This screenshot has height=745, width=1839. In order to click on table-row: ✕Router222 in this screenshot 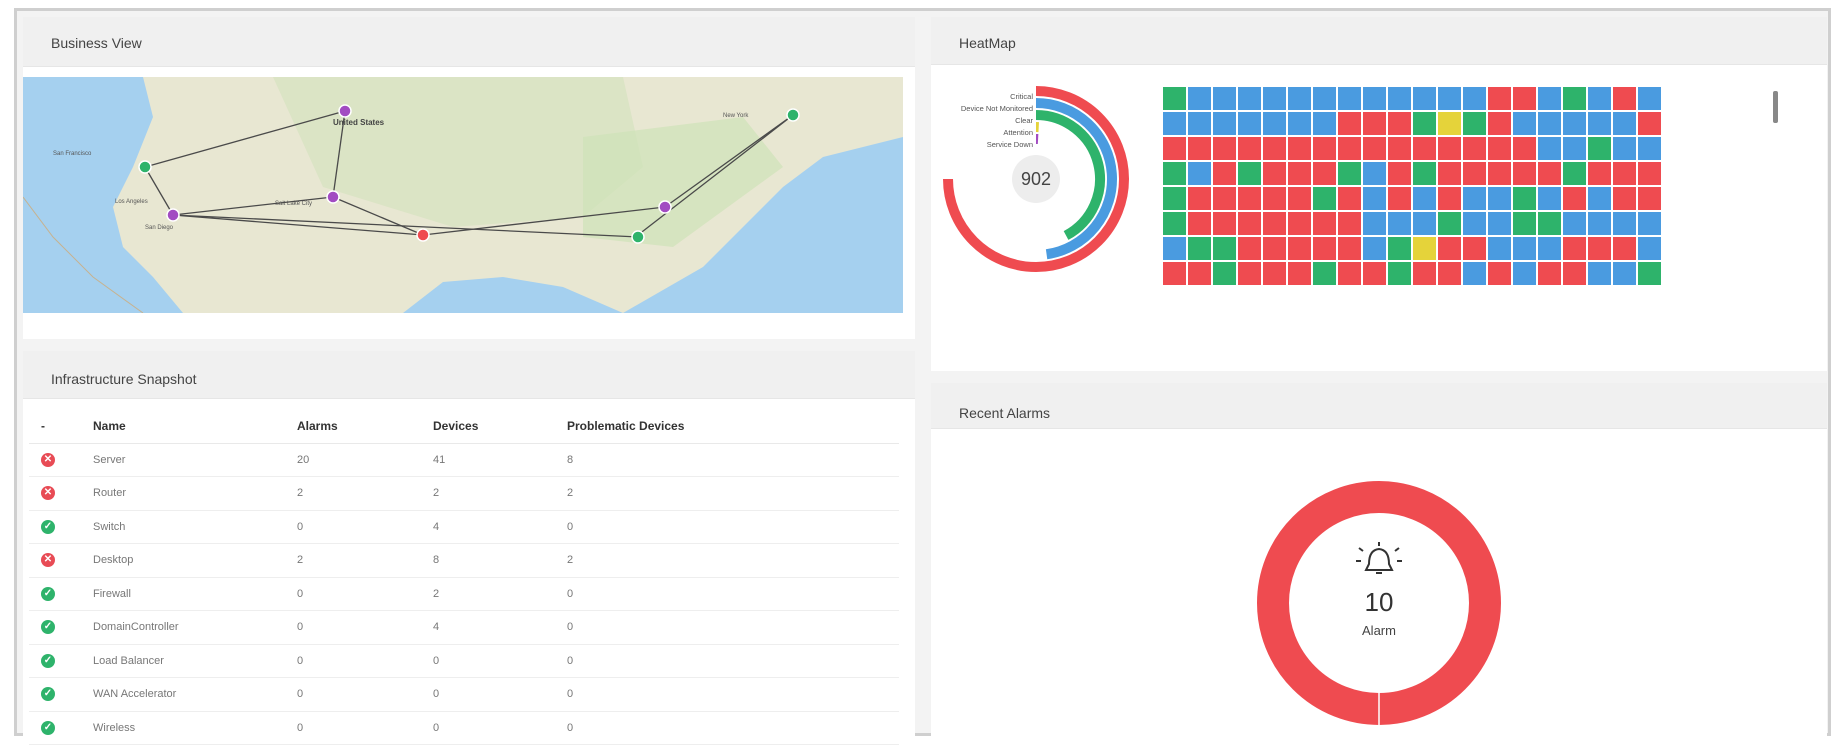, I will do `click(464, 494)`.